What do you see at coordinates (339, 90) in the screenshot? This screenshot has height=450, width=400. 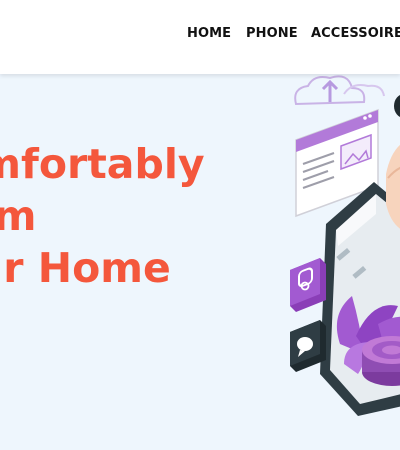 I see `cloud-upload-icon` at bounding box center [339, 90].